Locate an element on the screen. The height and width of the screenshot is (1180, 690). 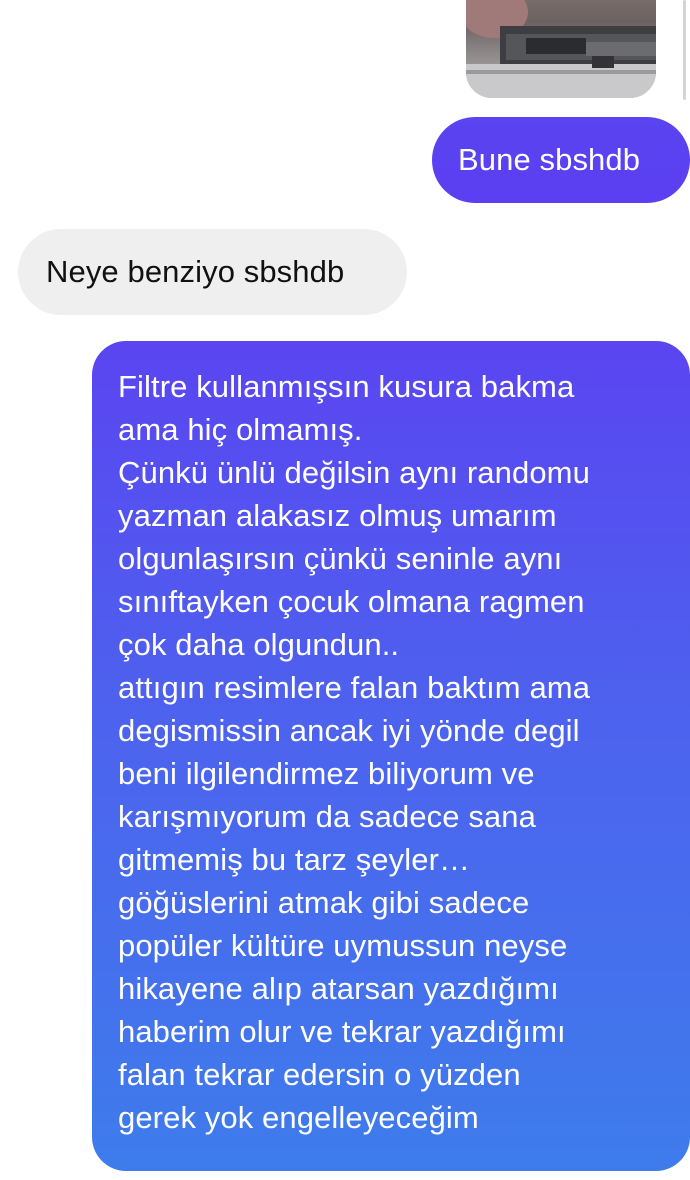
received-message-bubble: Neye benziyo sbshdb is located at coordinates (212, 272).